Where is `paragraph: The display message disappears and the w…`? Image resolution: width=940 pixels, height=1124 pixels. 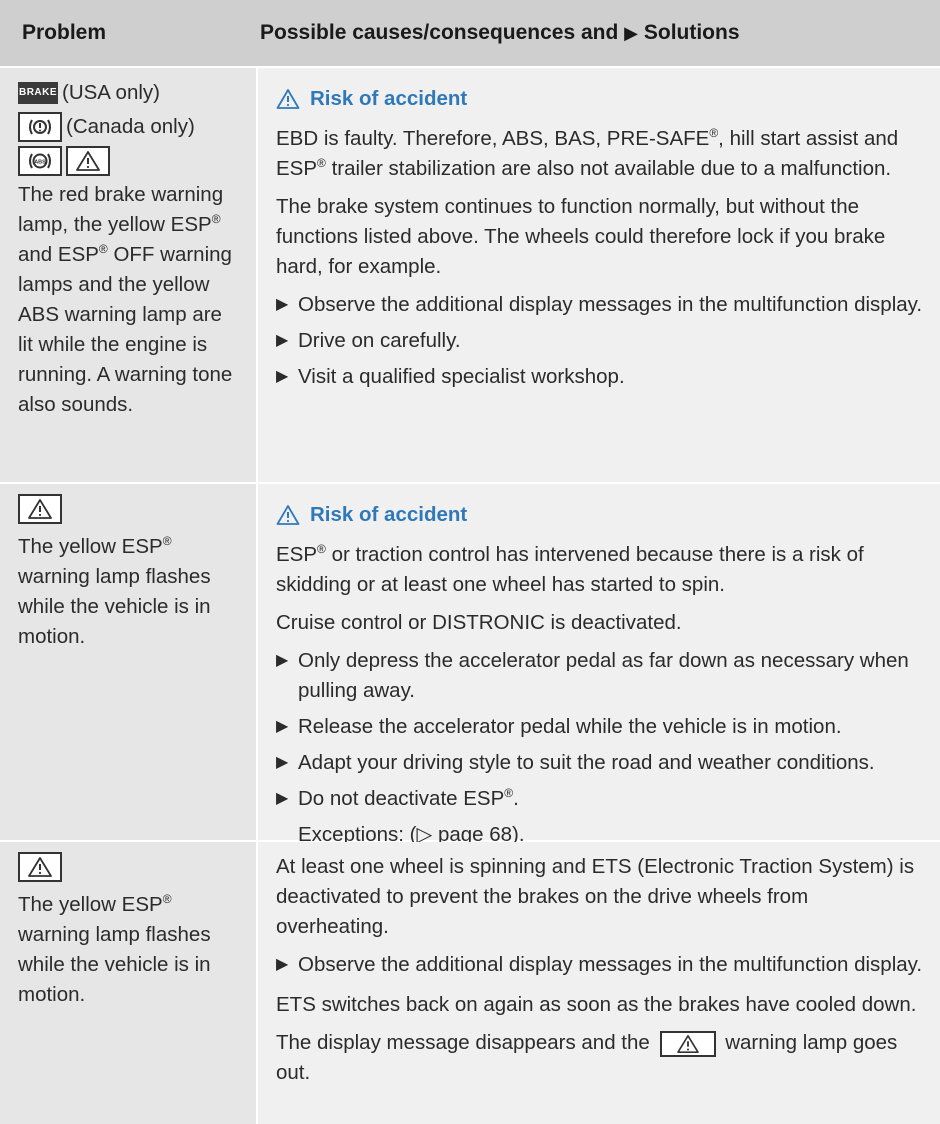 paragraph: The display message disappears and the w… is located at coordinates (601, 1058).